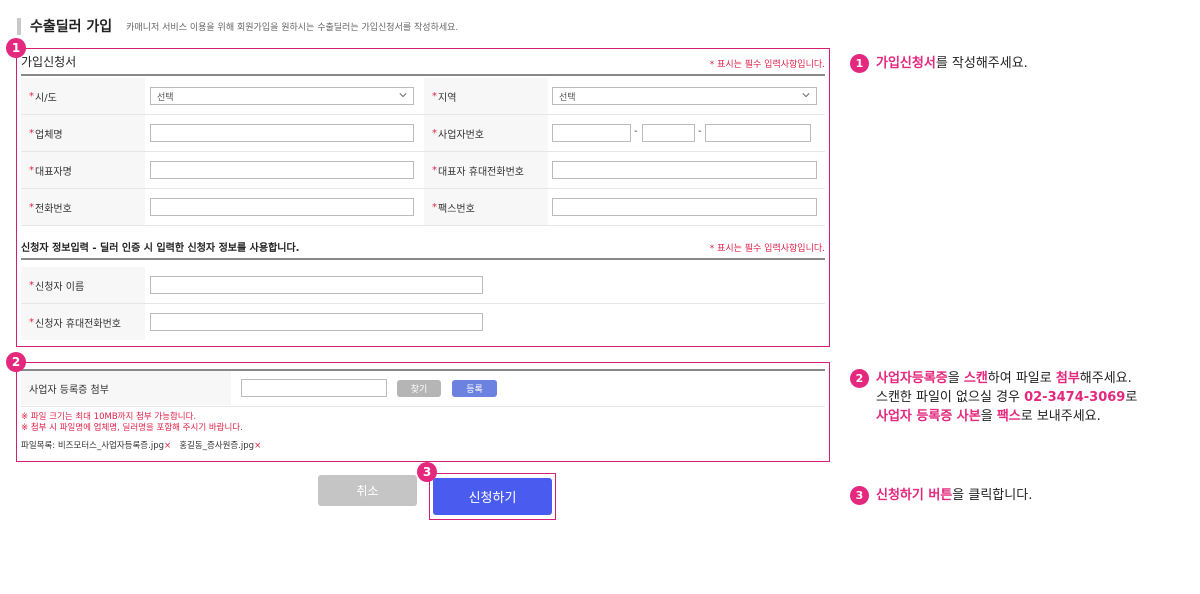 This screenshot has height=594, width=1200. What do you see at coordinates (282, 170) in the screenshot?
I see `ceo-input` at bounding box center [282, 170].